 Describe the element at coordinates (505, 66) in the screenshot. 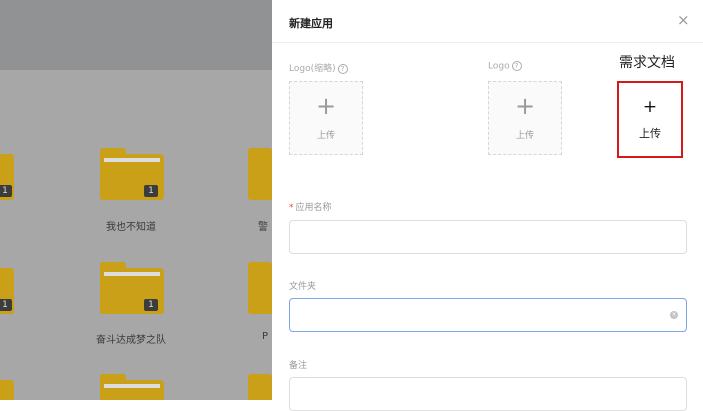

I see `logo-label: Logo?` at that location.